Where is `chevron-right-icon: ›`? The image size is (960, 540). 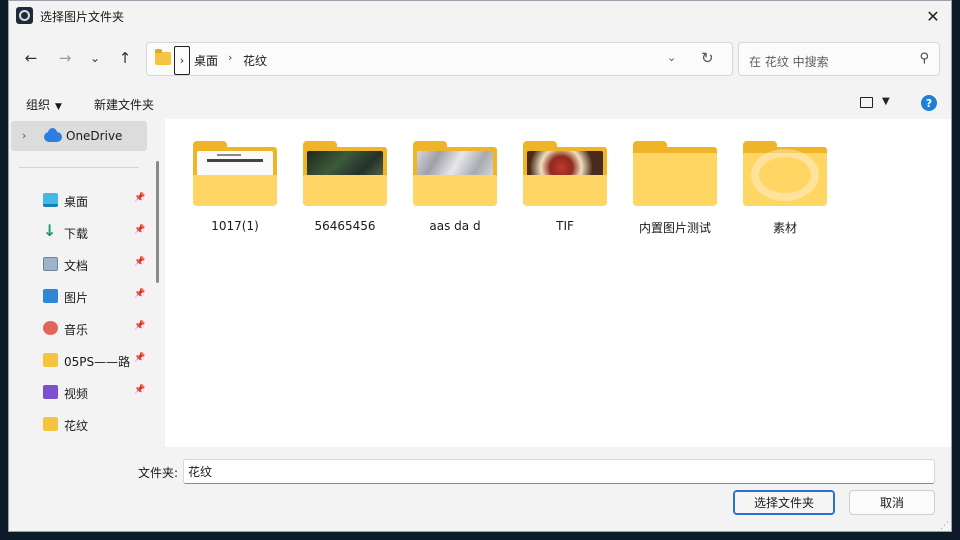
chevron-right-icon: › is located at coordinates (24, 135).